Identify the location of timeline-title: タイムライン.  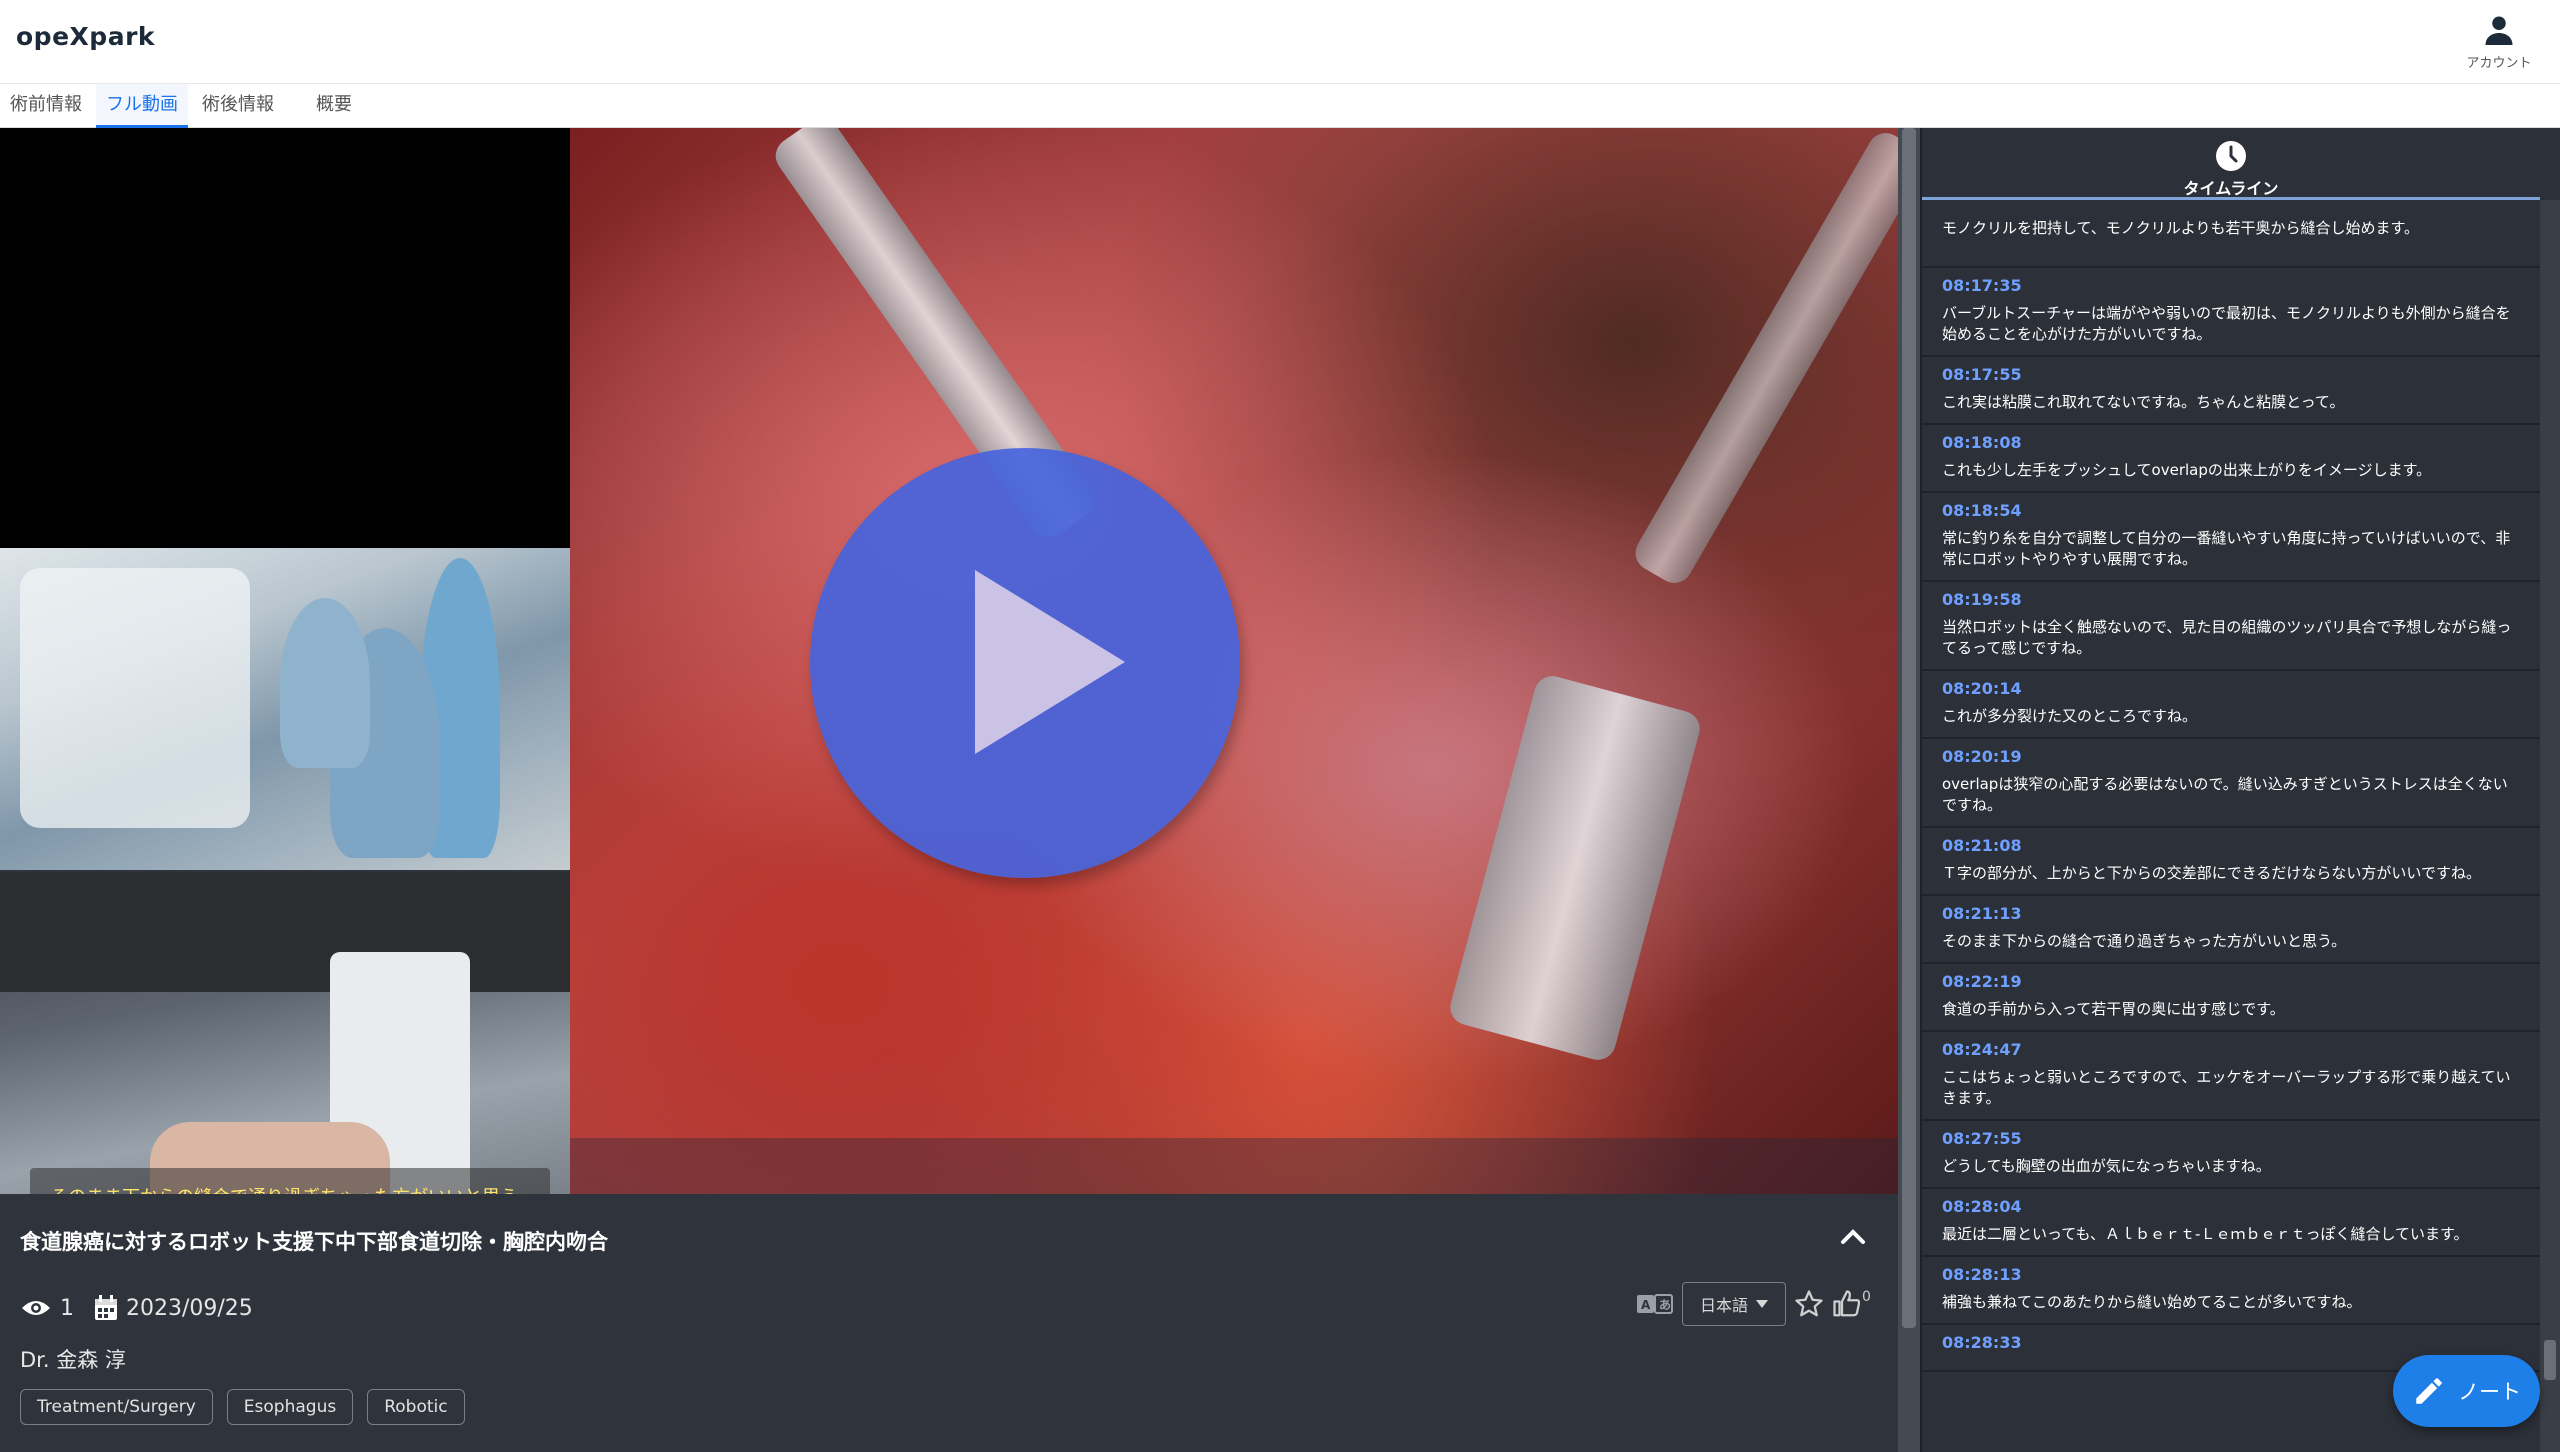
(2231, 188).